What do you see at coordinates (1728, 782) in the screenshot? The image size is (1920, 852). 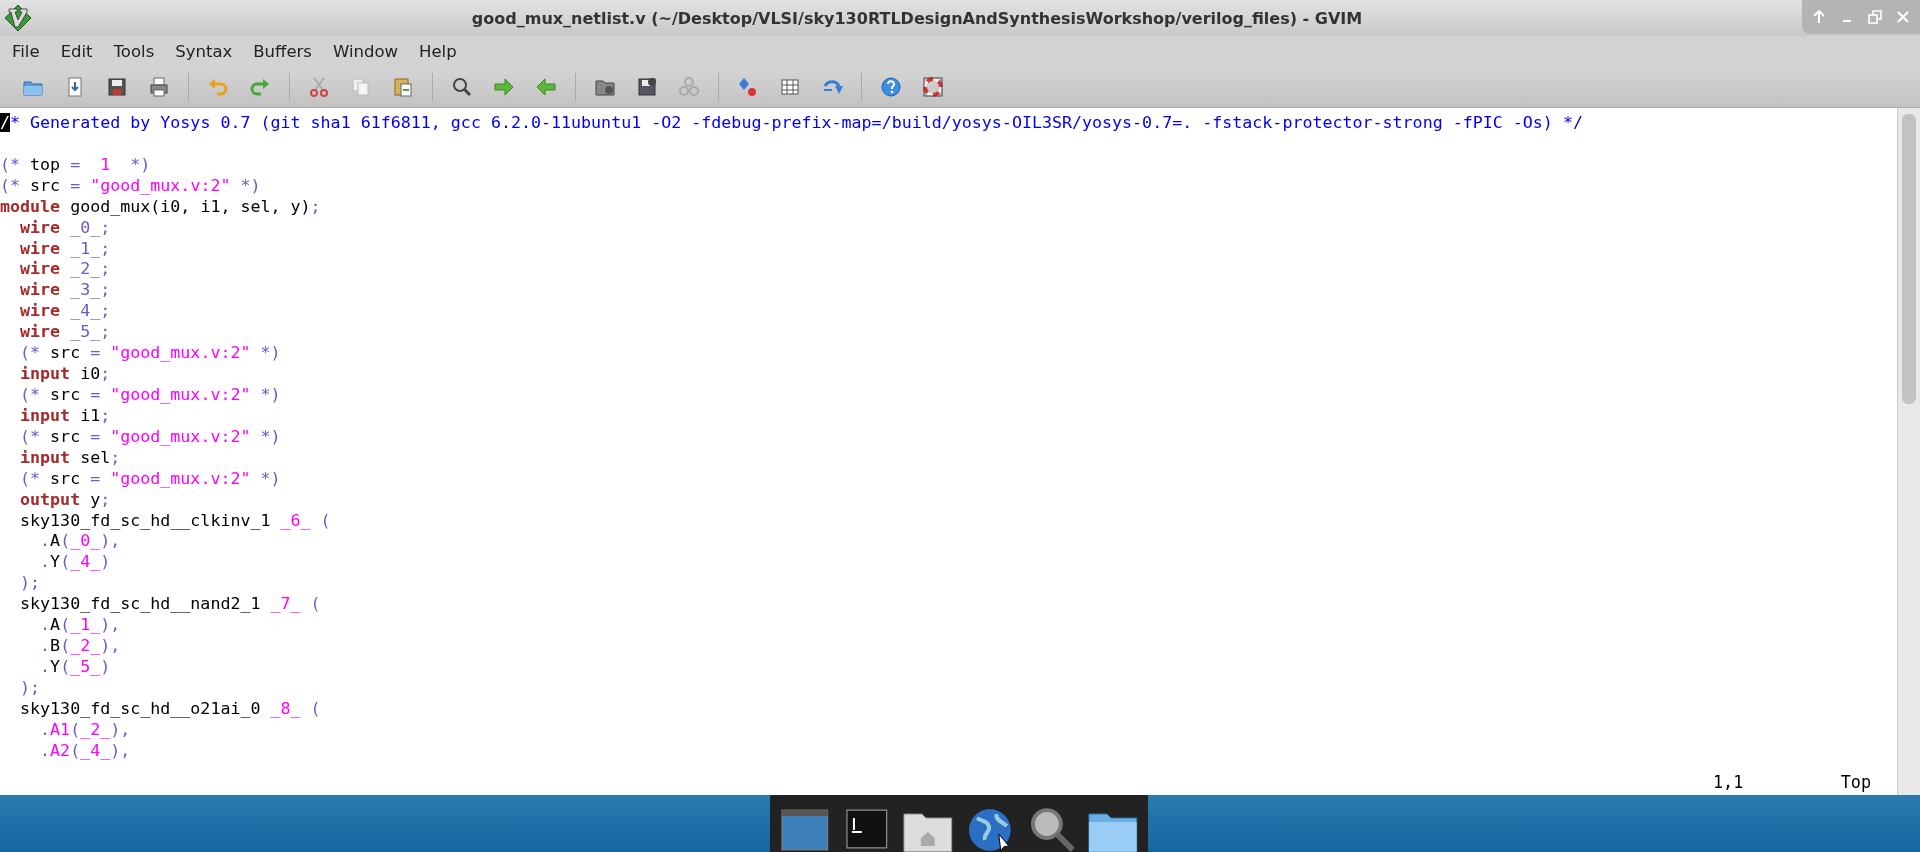 I see `cursor-position: 1,1` at bounding box center [1728, 782].